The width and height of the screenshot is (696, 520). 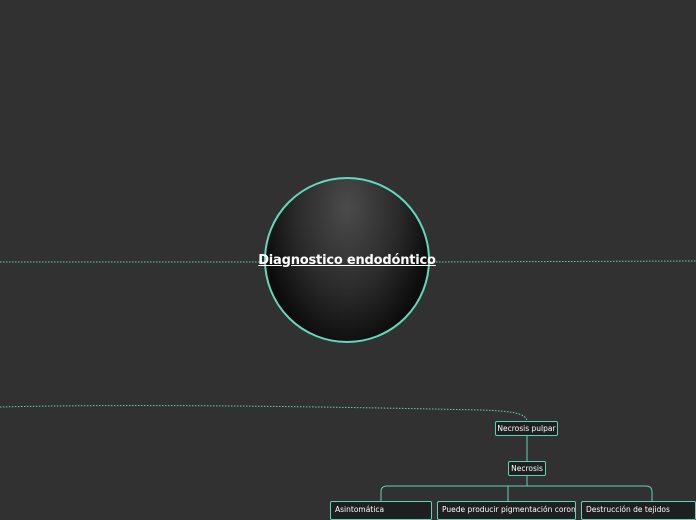 I want to click on node-label: Puede producir pigmentación coronal, so click(x=509, y=509).